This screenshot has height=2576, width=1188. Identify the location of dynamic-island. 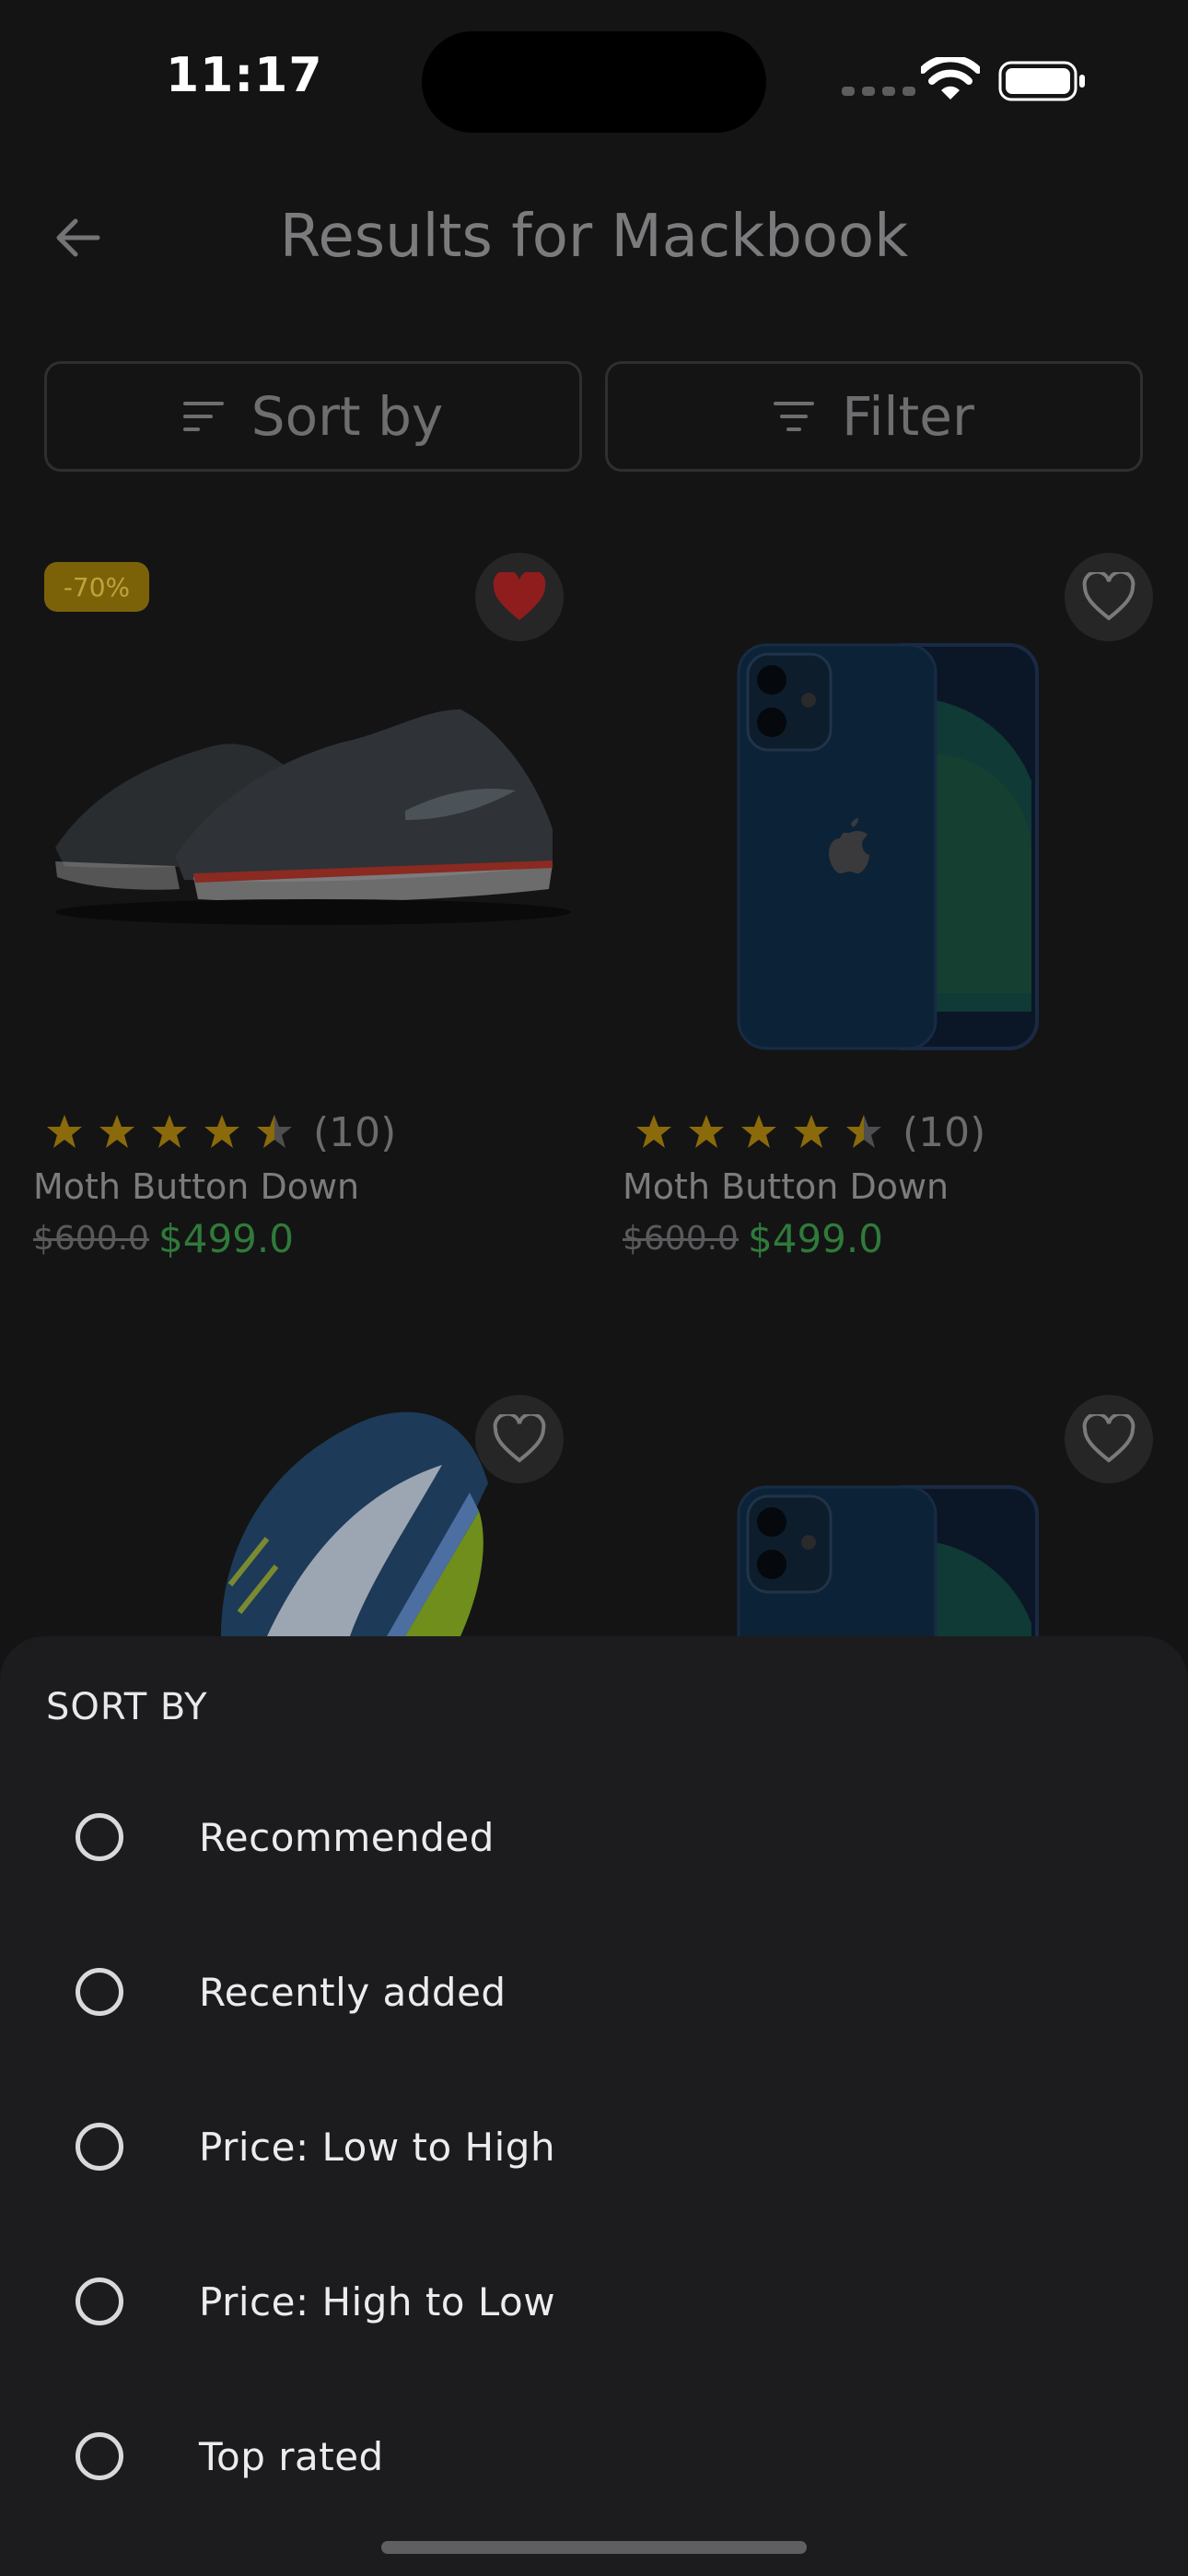
(594, 82).